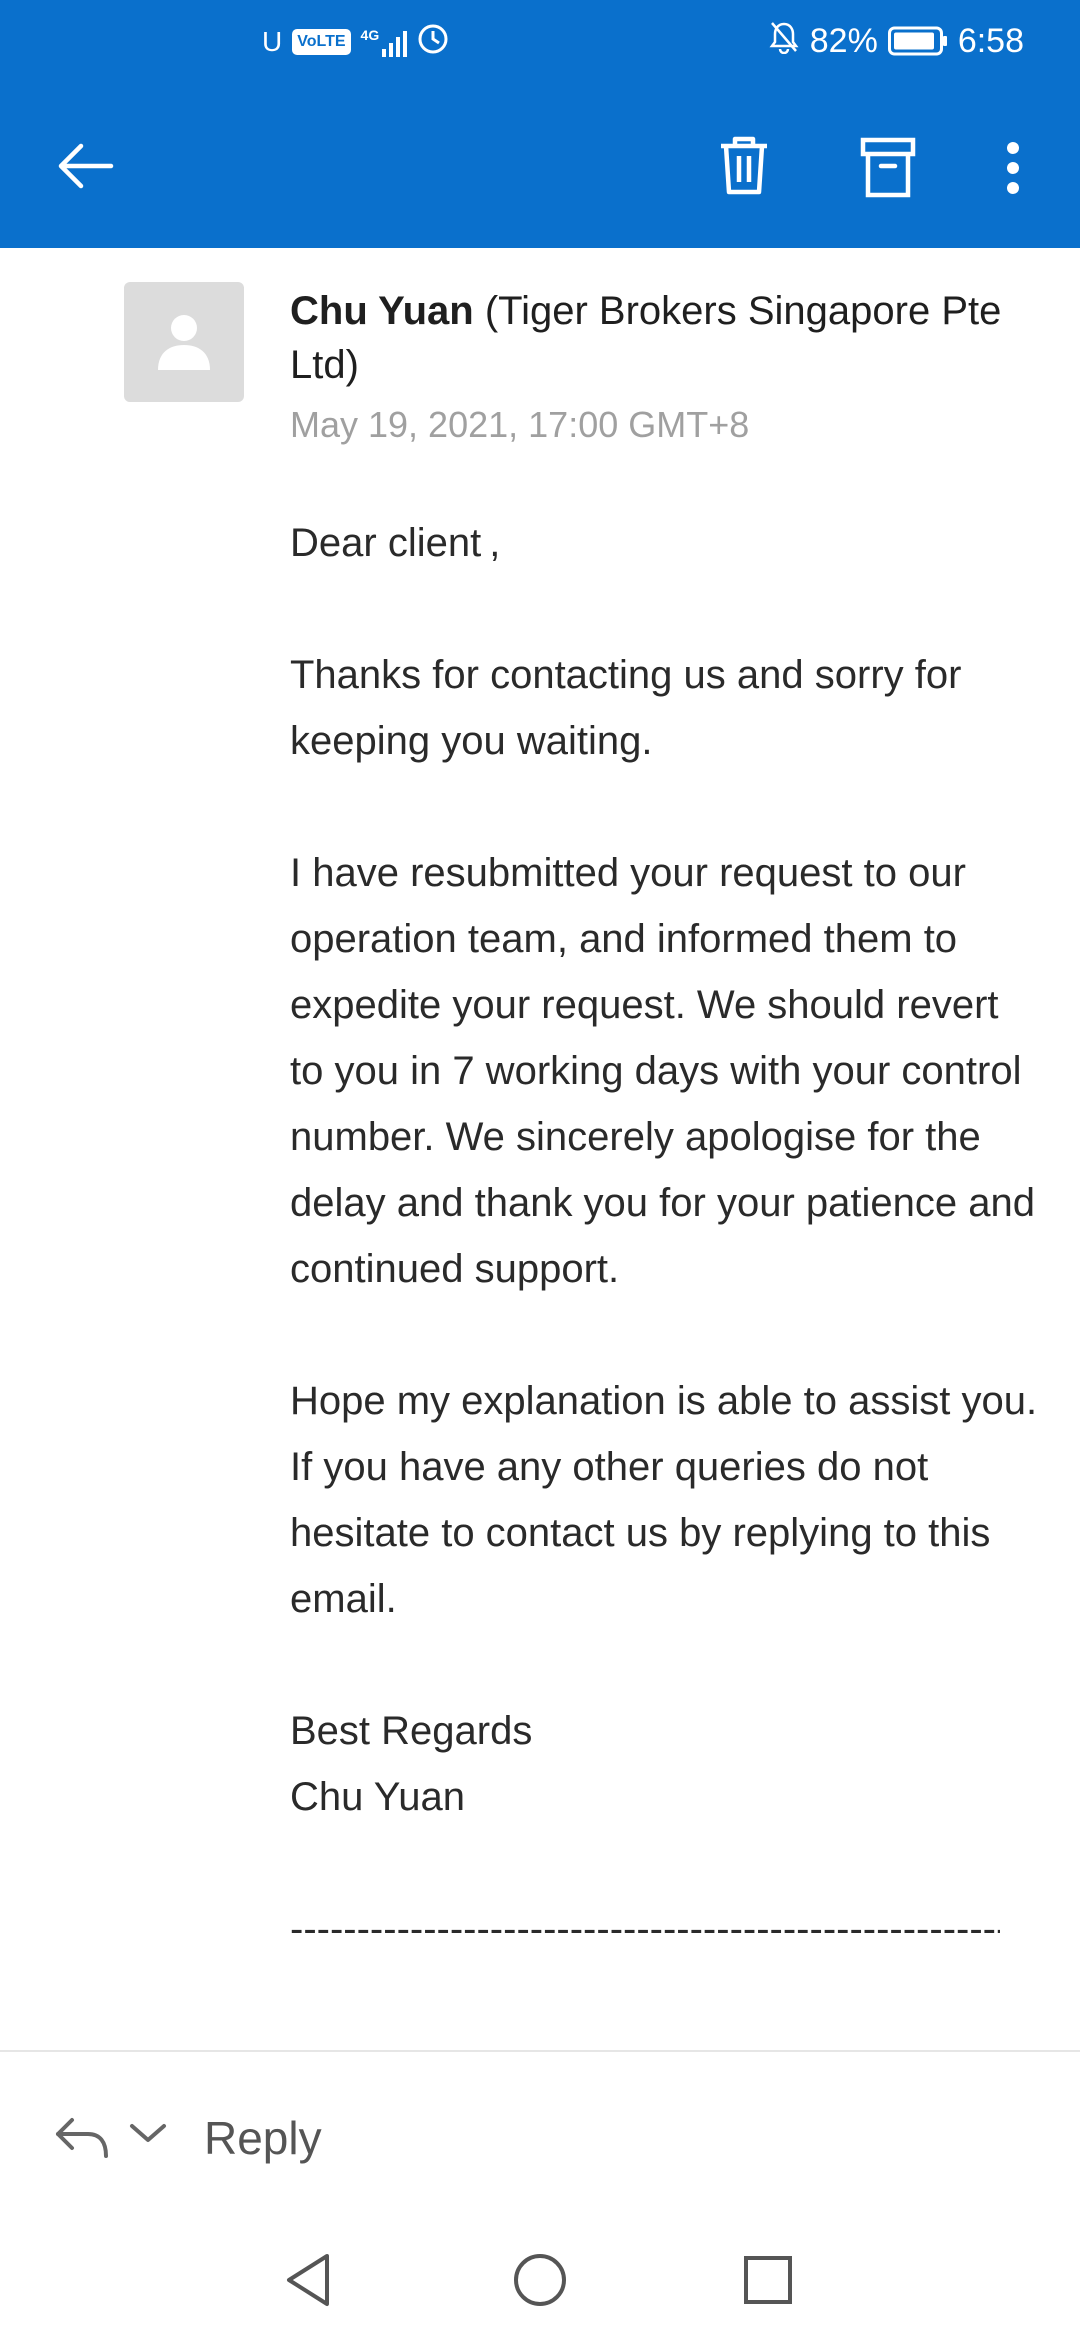 The width and height of the screenshot is (1080, 2340). I want to click on trash-icon, so click(744, 165).